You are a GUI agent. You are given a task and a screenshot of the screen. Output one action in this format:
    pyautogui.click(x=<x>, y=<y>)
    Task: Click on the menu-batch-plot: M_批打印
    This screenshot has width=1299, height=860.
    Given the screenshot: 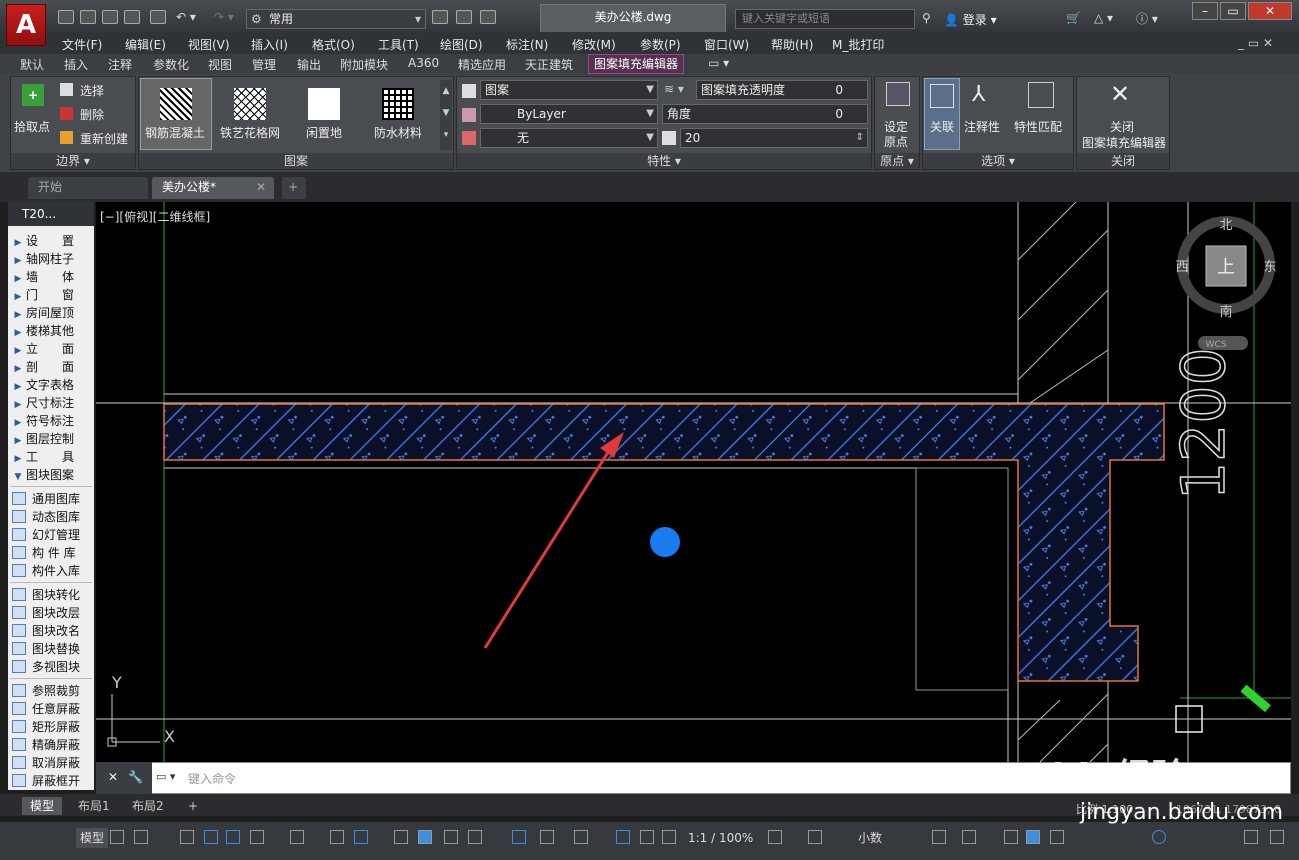 What is the action you would take?
    pyautogui.click(x=858, y=44)
    